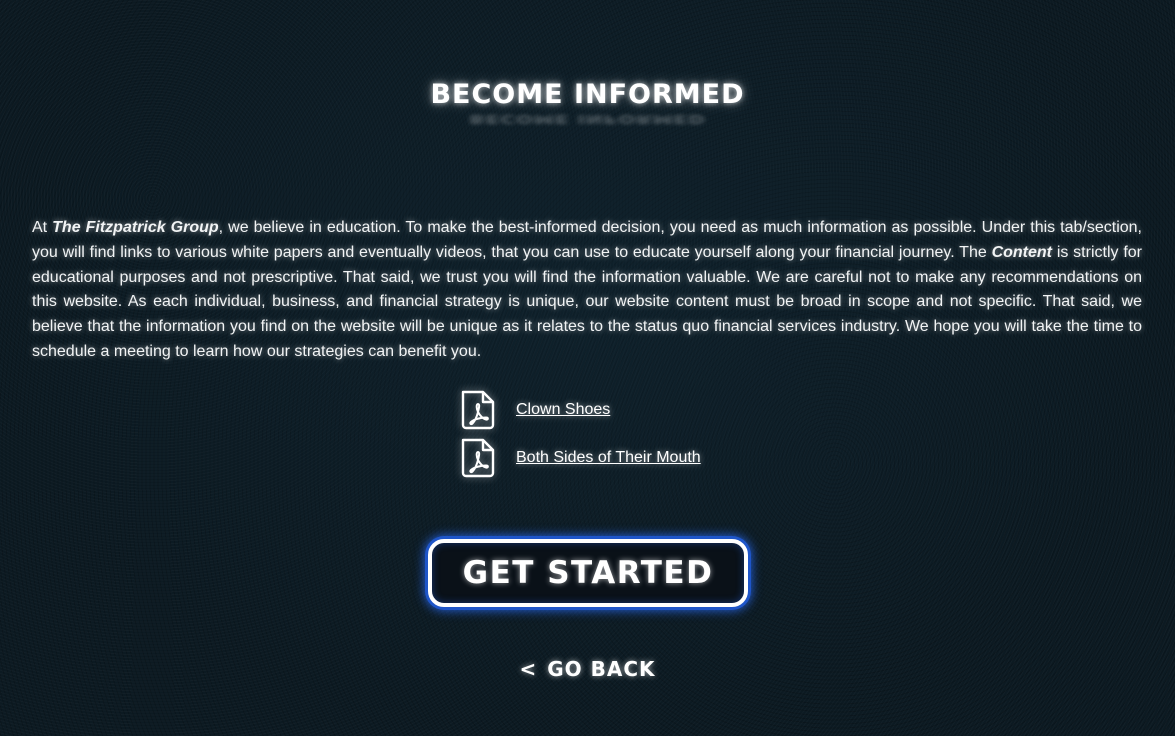  What do you see at coordinates (601, 669) in the screenshot?
I see `go-back-label: GO BACK` at bounding box center [601, 669].